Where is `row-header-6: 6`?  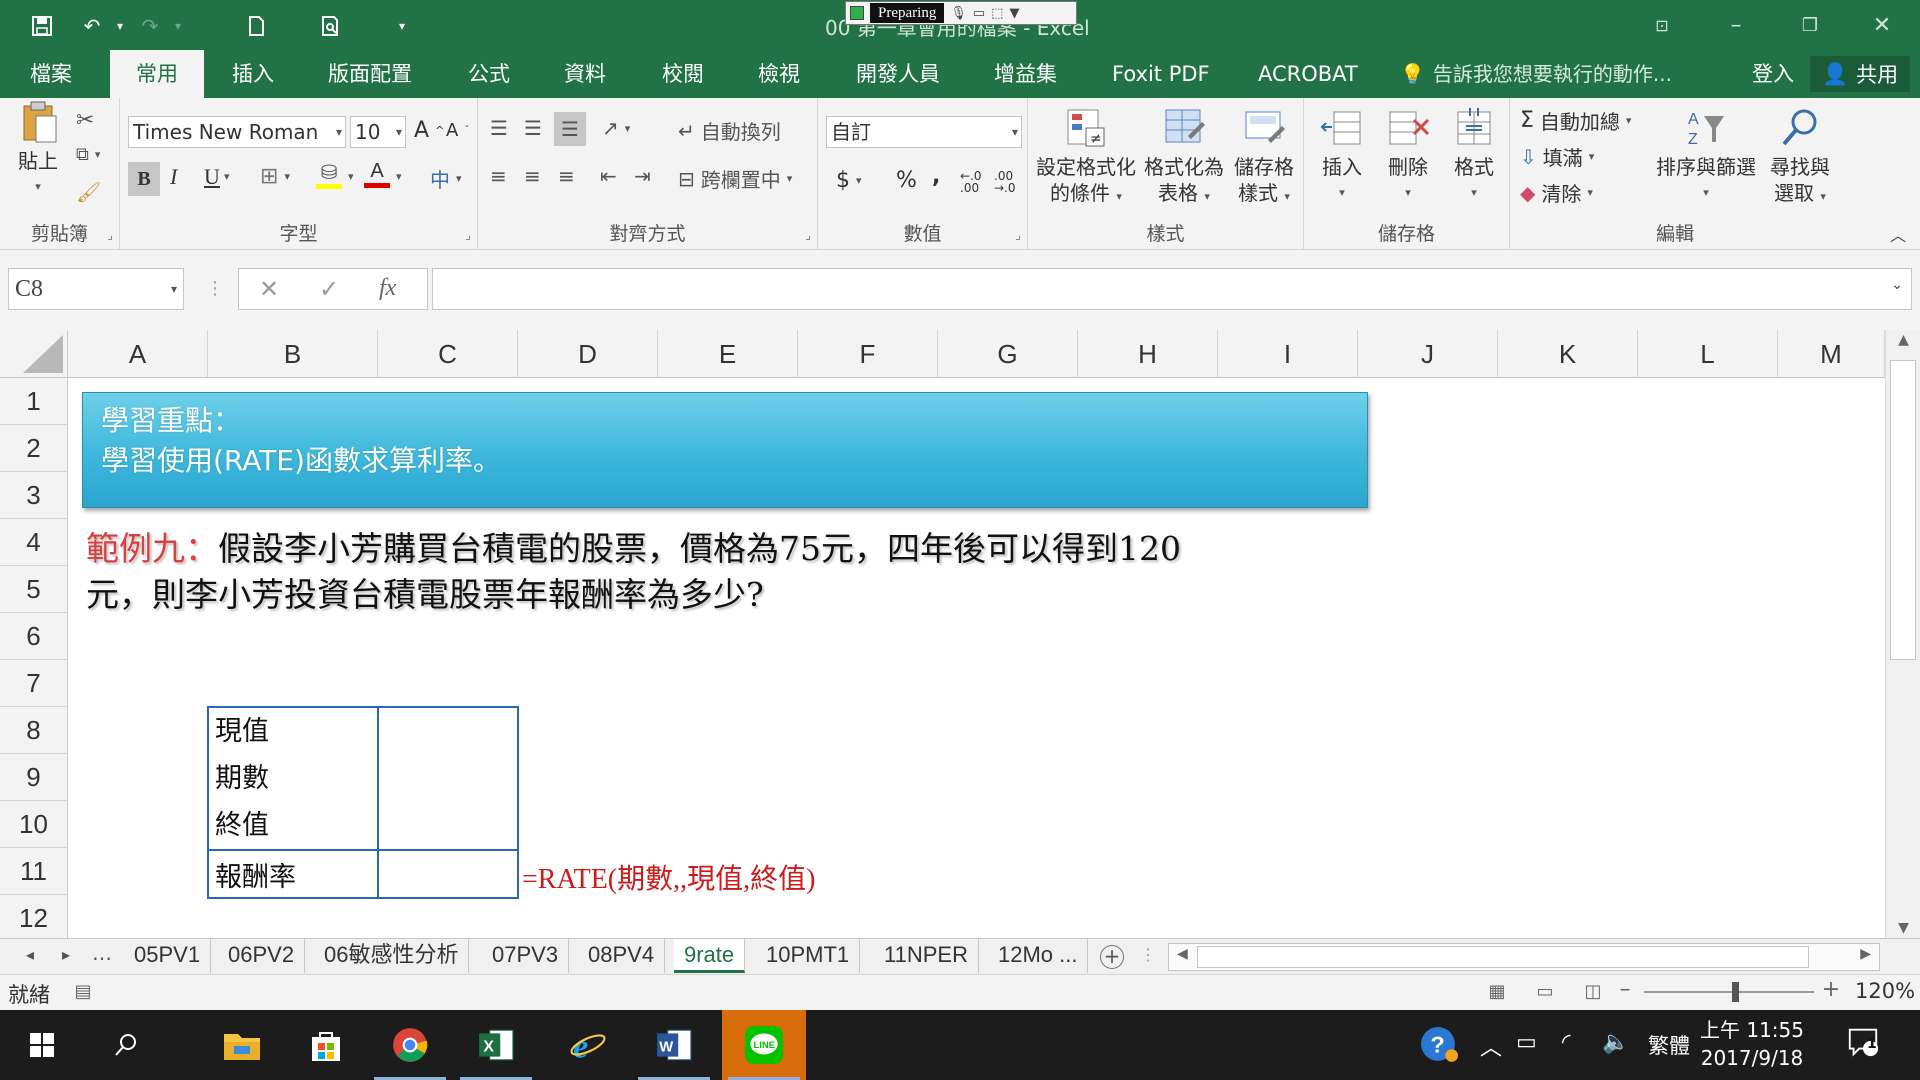 row-header-6: 6 is located at coordinates (34, 636).